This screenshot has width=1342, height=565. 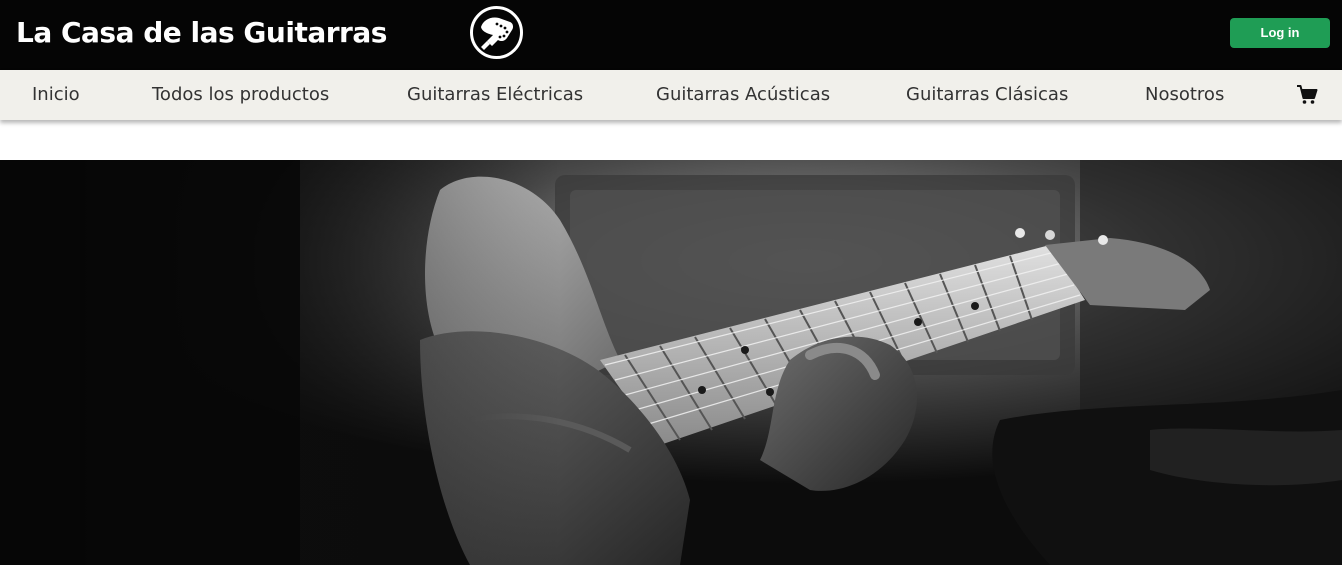 What do you see at coordinates (201, 33) in the screenshot?
I see `site-title: La Casa de las Guitarras` at bounding box center [201, 33].